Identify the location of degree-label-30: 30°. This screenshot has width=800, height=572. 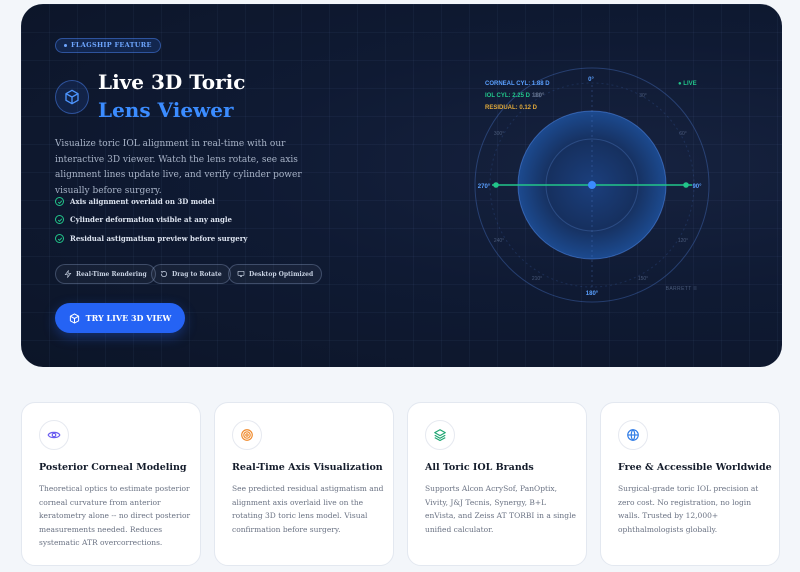
(643, 96).